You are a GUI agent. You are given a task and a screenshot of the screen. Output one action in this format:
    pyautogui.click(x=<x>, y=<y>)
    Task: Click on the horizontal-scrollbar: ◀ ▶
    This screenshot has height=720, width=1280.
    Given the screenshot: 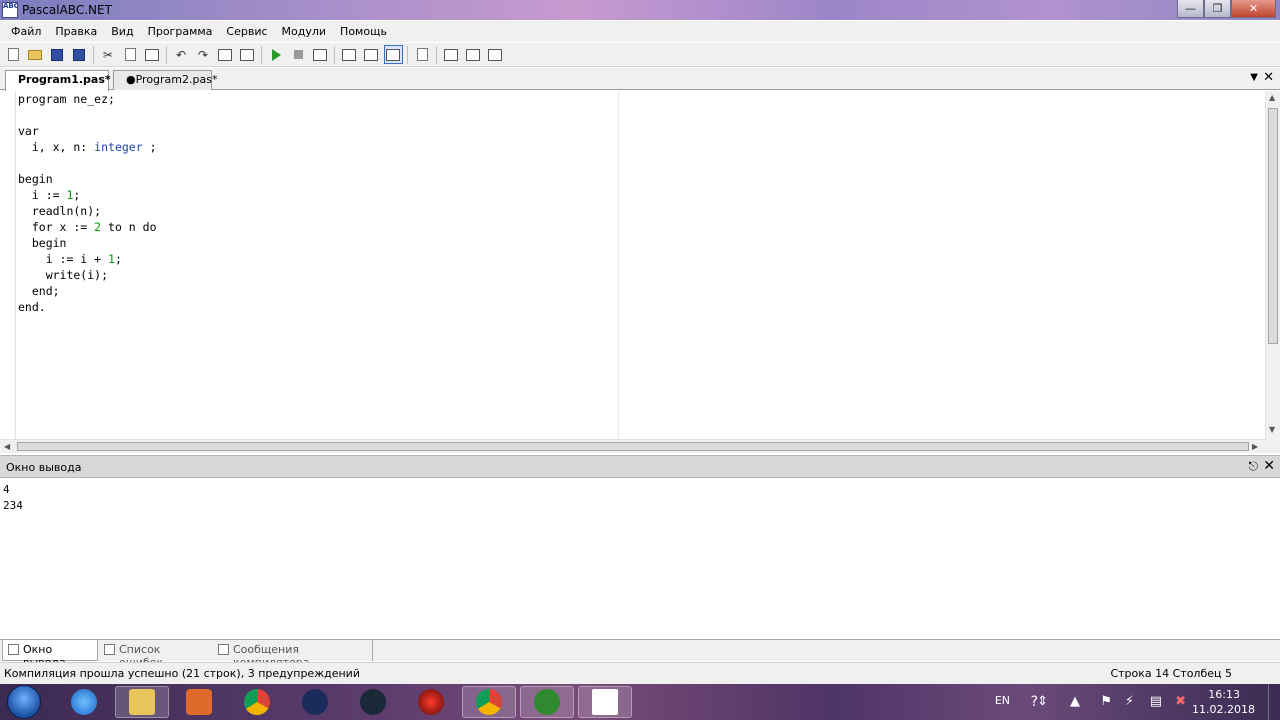 What is the action you would take?
    pyautogui.click(x=633, y=446)
    